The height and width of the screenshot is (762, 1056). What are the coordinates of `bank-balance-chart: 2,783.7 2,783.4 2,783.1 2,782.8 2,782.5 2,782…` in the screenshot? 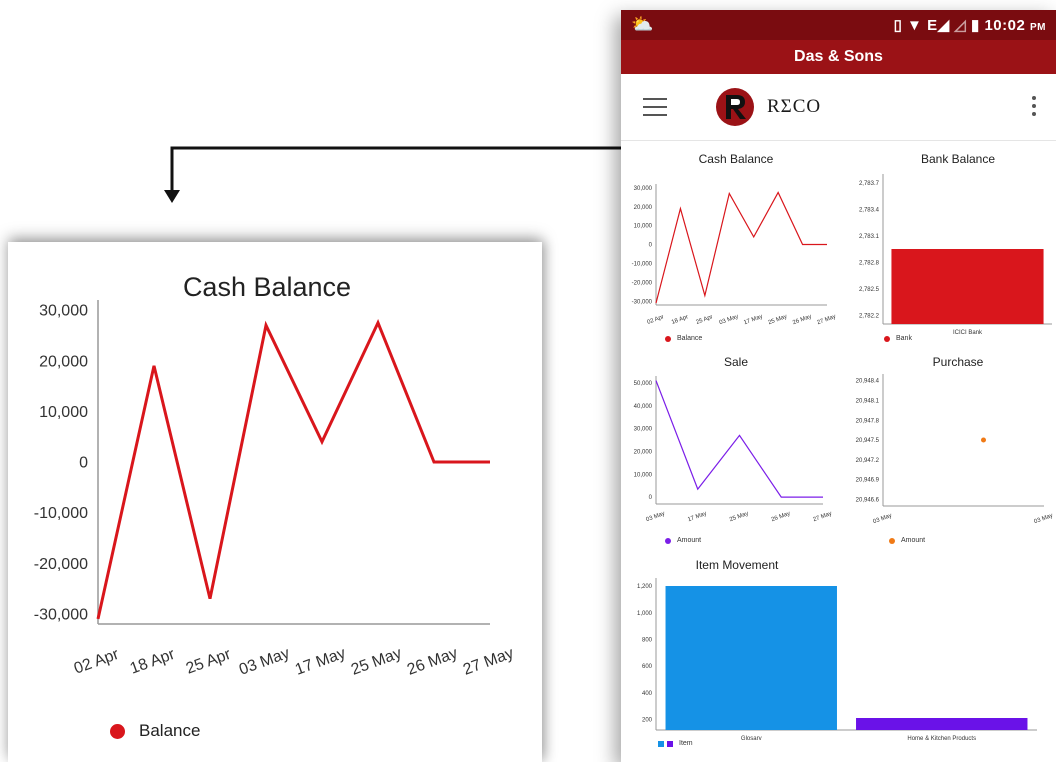 It's located at (947, 250).